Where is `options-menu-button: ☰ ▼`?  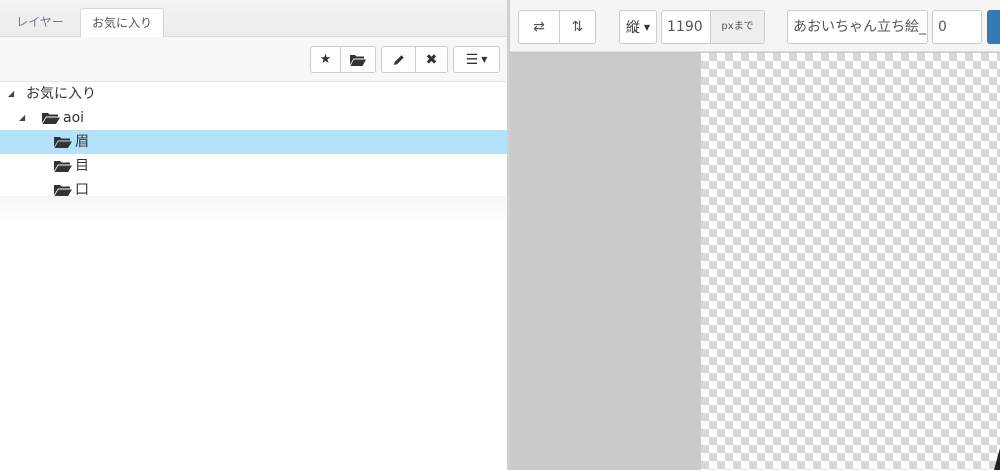 options-menu-button: ☰ ▼ is located at coordinates (476, 59).